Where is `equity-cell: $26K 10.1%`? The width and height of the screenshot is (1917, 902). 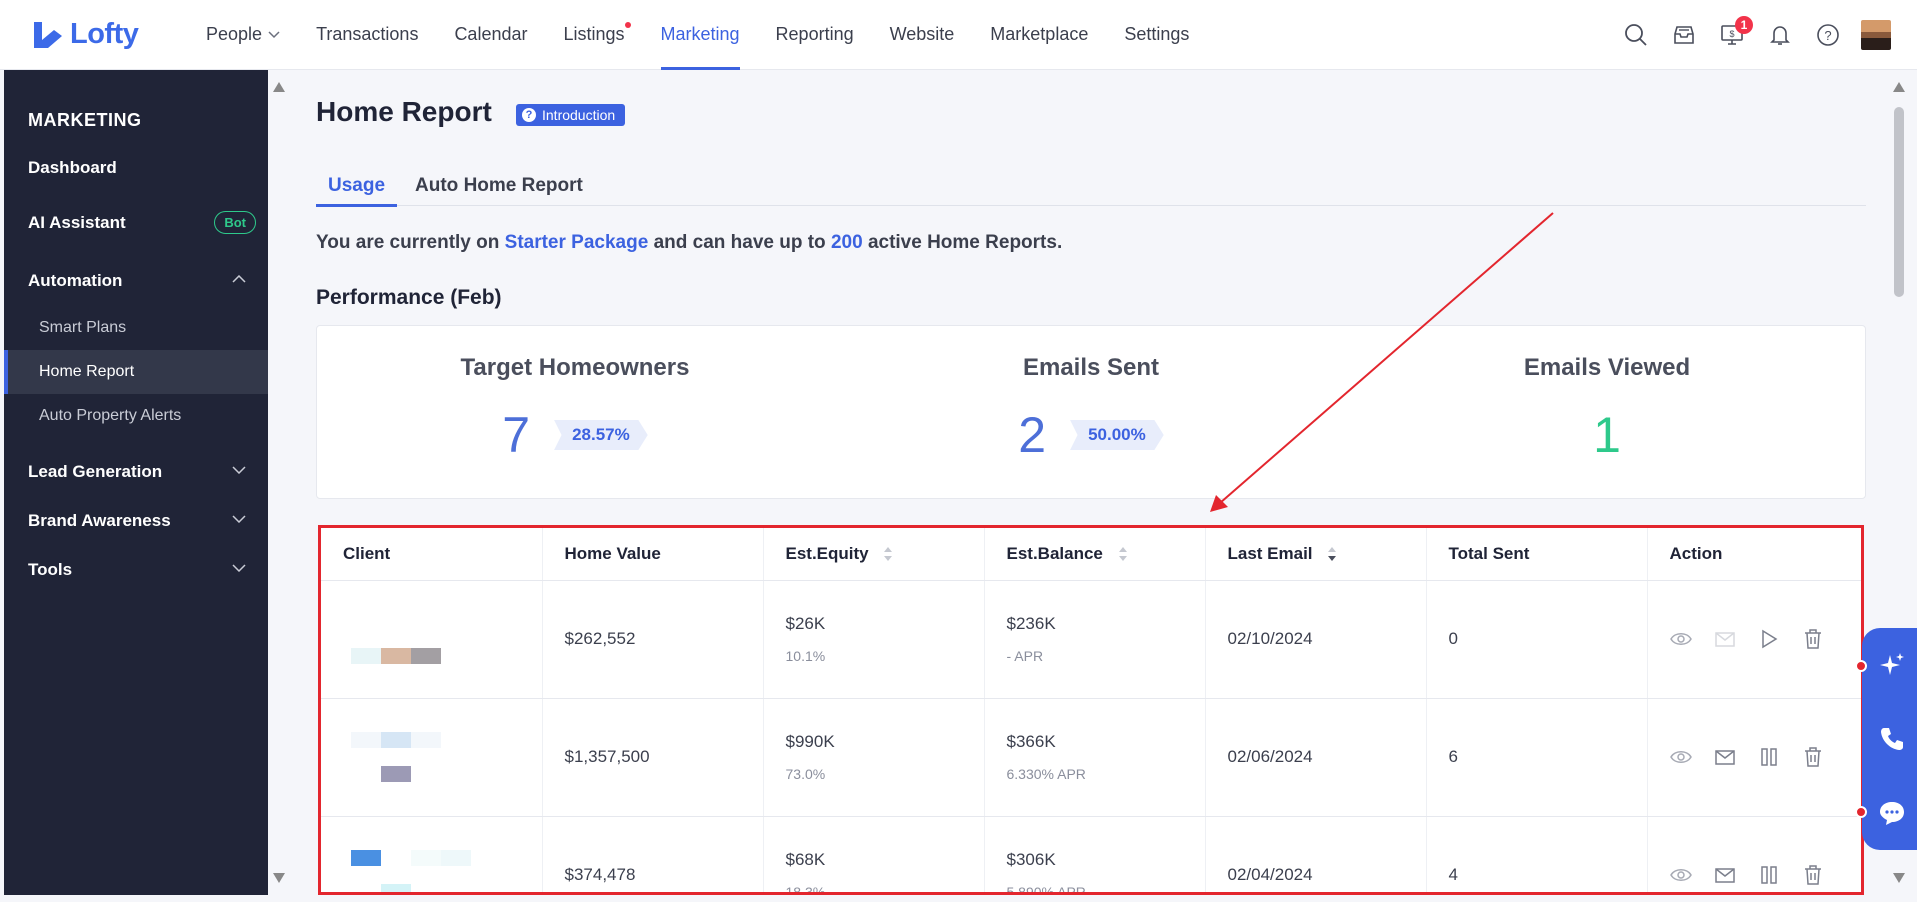 equity-cell: $26K 10.1% is located at coordinates (874, 639).